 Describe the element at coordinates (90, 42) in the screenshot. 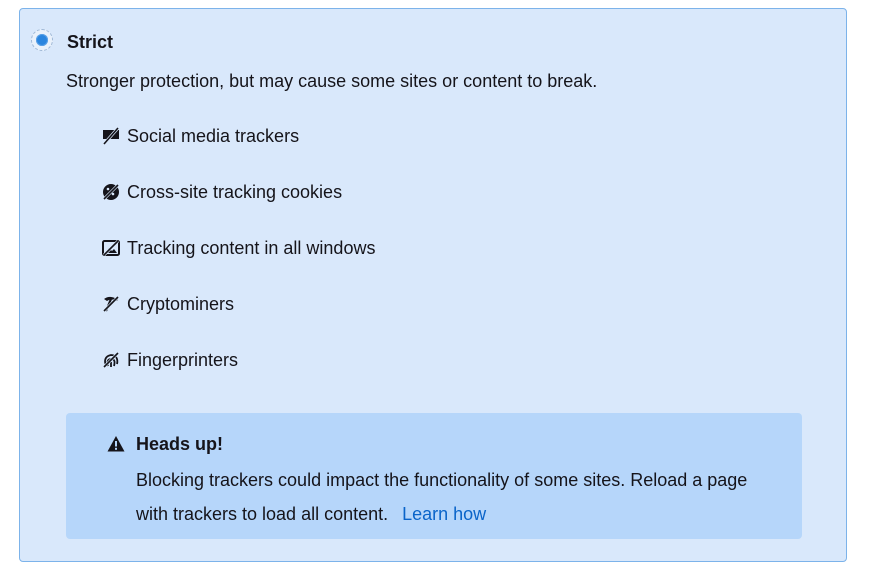

I see `option-title: Strict` at that location.